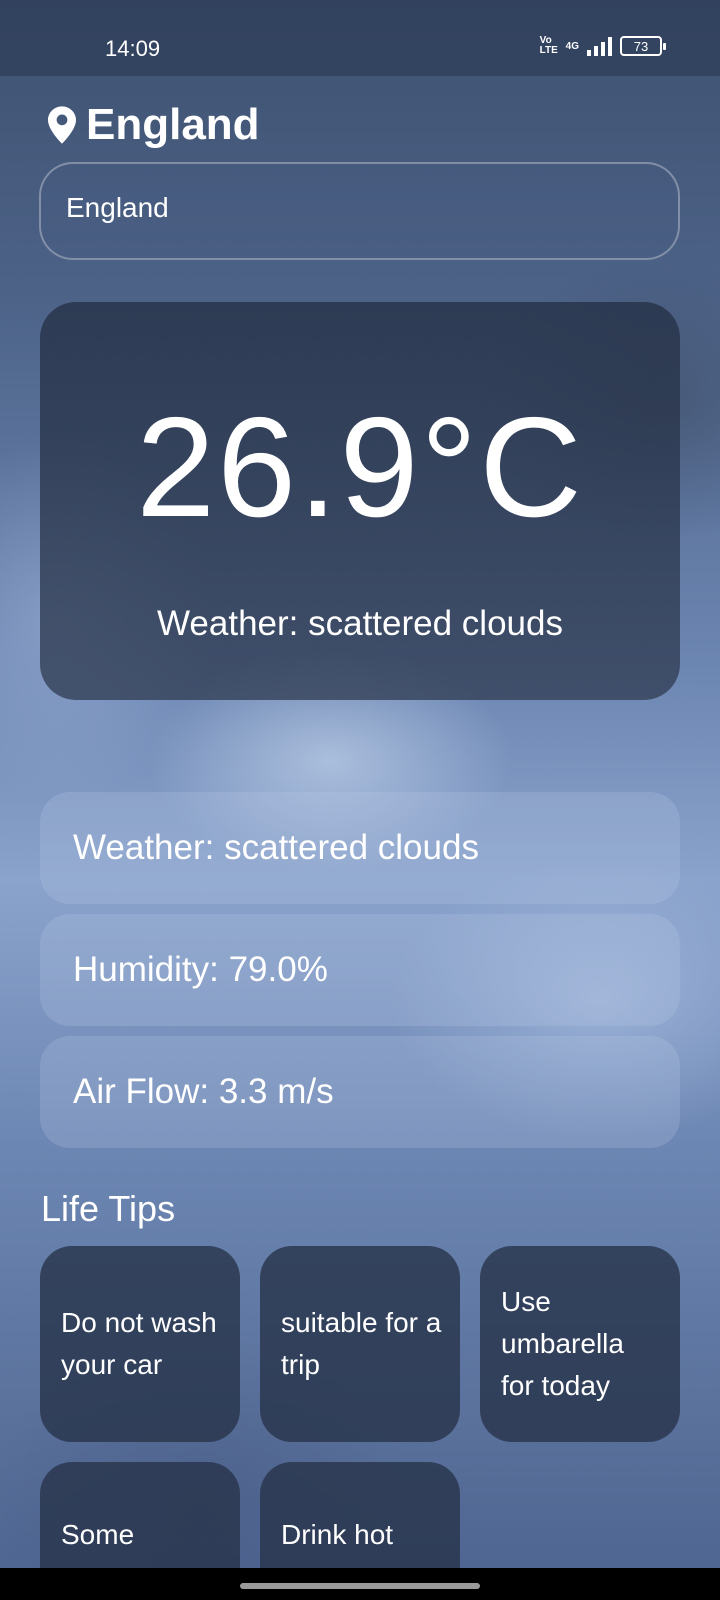 The height and width of the screenshot is (1600, 720). I want to click on life-tips-title: Life Tips, so click(108, 1208).